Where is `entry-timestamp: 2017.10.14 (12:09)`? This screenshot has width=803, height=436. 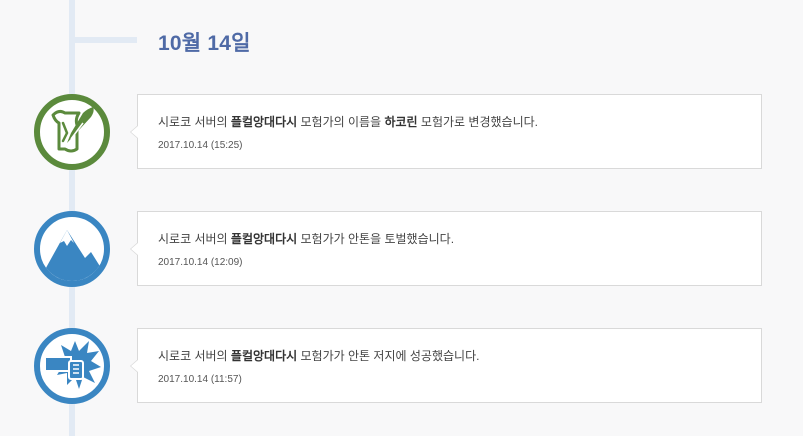
entry-timestamp: 2017.10.14 (12:09) is located at coordinates (200, 262).